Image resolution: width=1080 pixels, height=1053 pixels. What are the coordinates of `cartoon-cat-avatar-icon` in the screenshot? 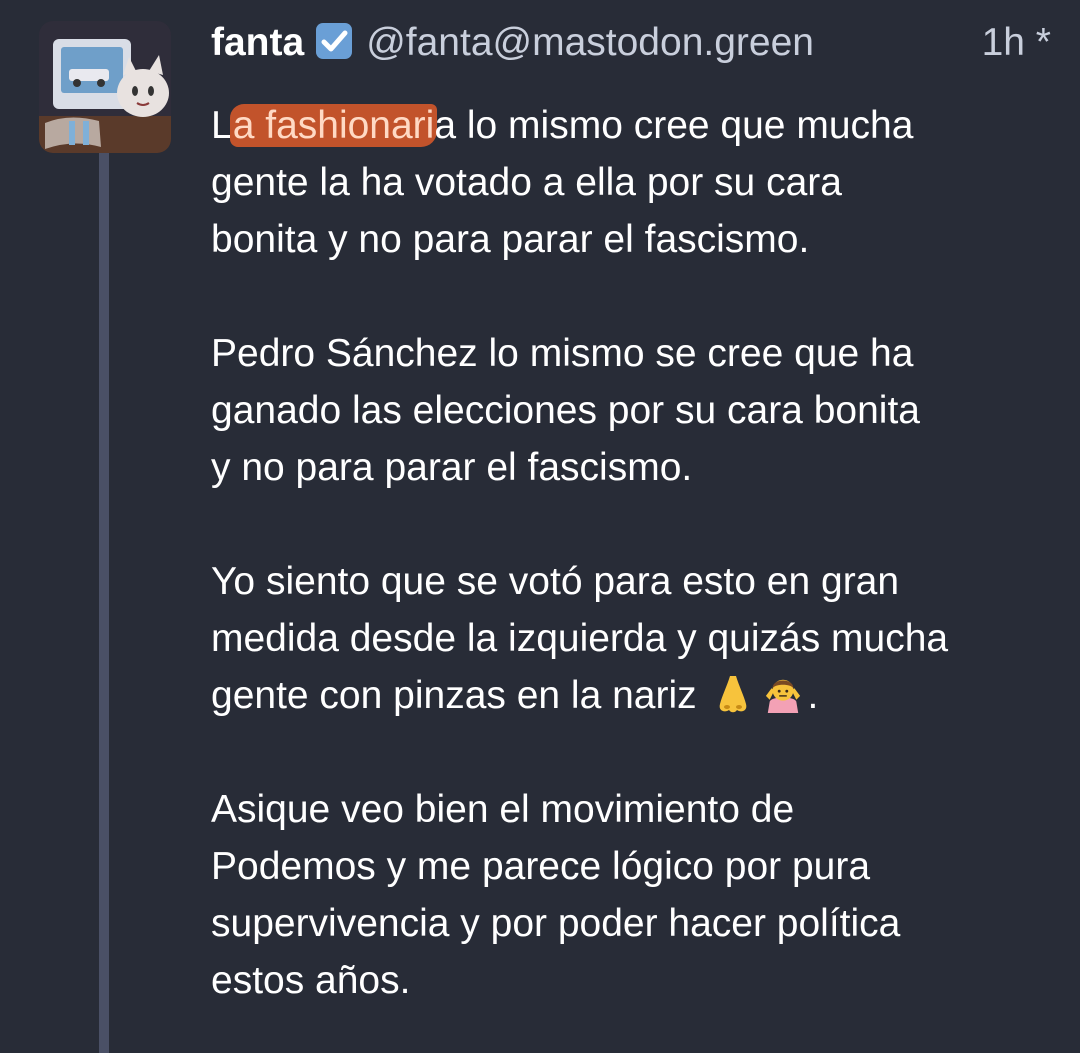 It's located at (105, 87).